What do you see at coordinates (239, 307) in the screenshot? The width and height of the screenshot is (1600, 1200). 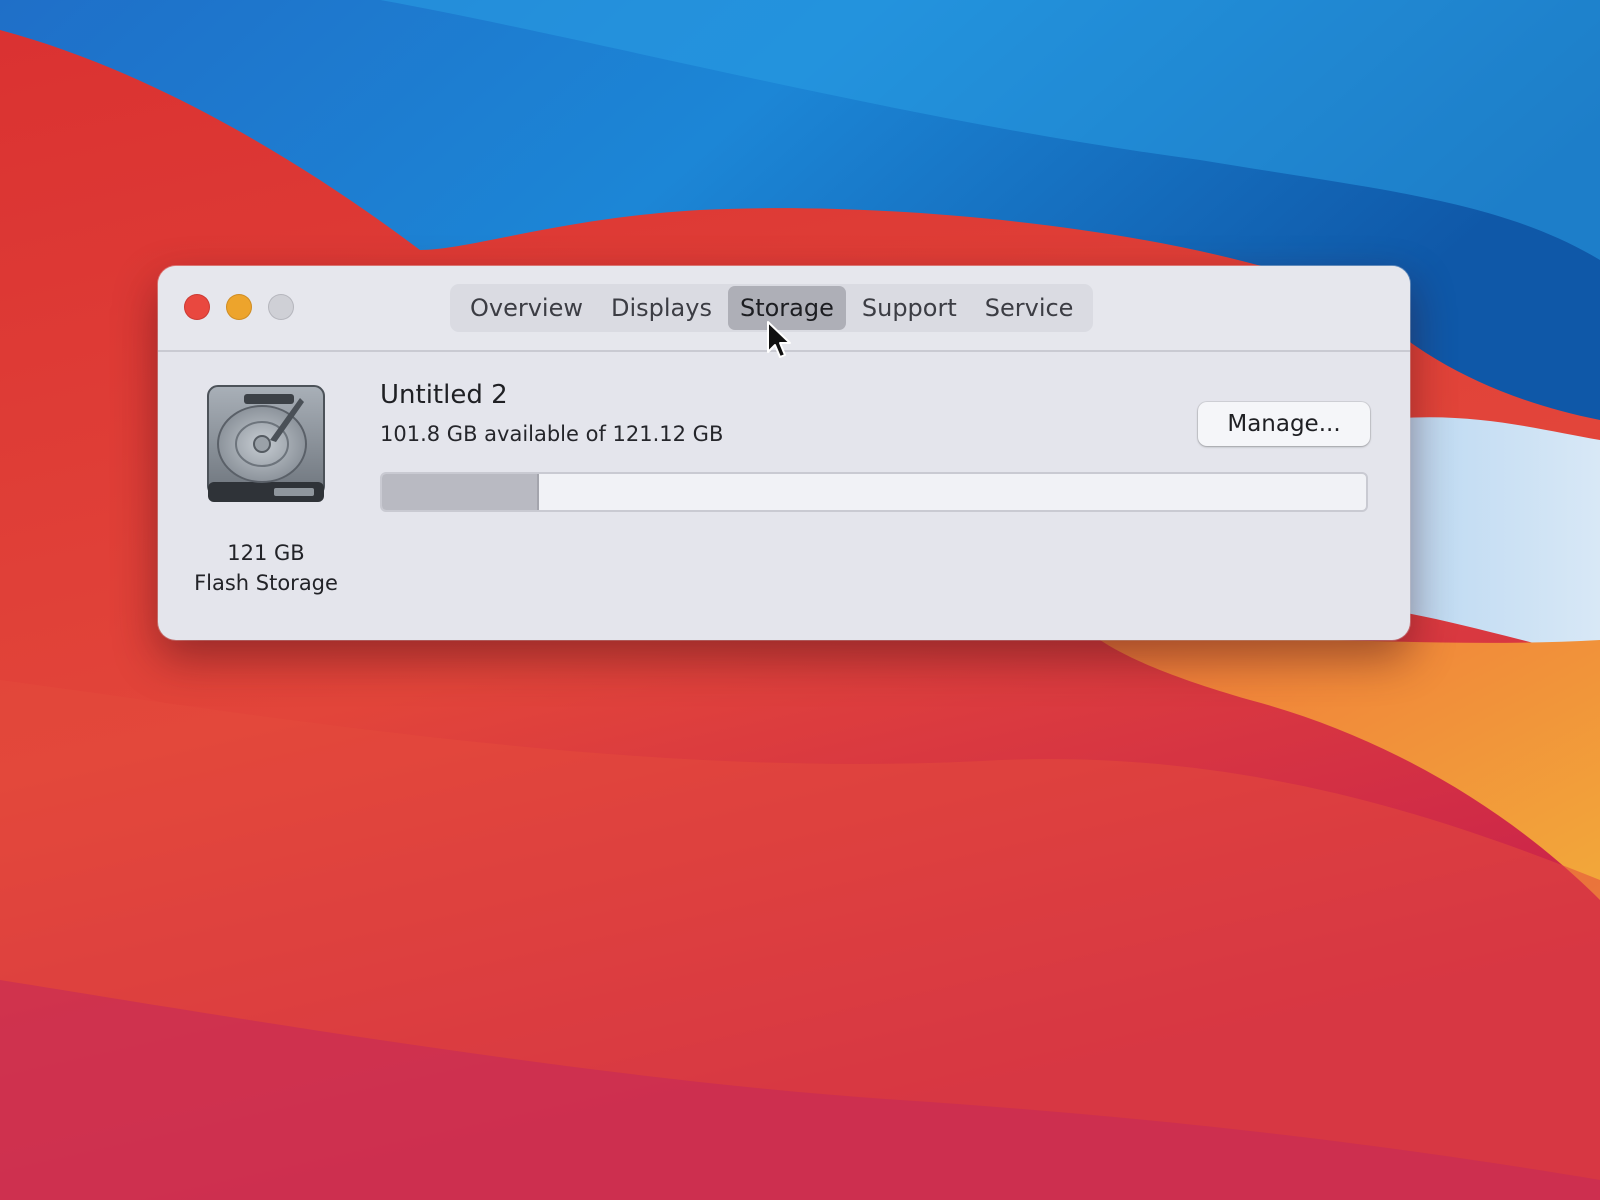 I see `minimize-button` at bounding box center [239, 307].